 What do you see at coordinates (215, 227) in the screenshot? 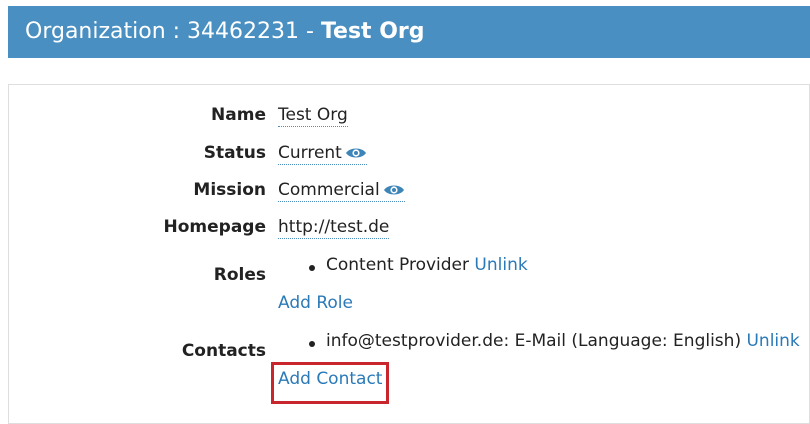
I see `homepage-label: Homepage` at bounding box center [215, 227].